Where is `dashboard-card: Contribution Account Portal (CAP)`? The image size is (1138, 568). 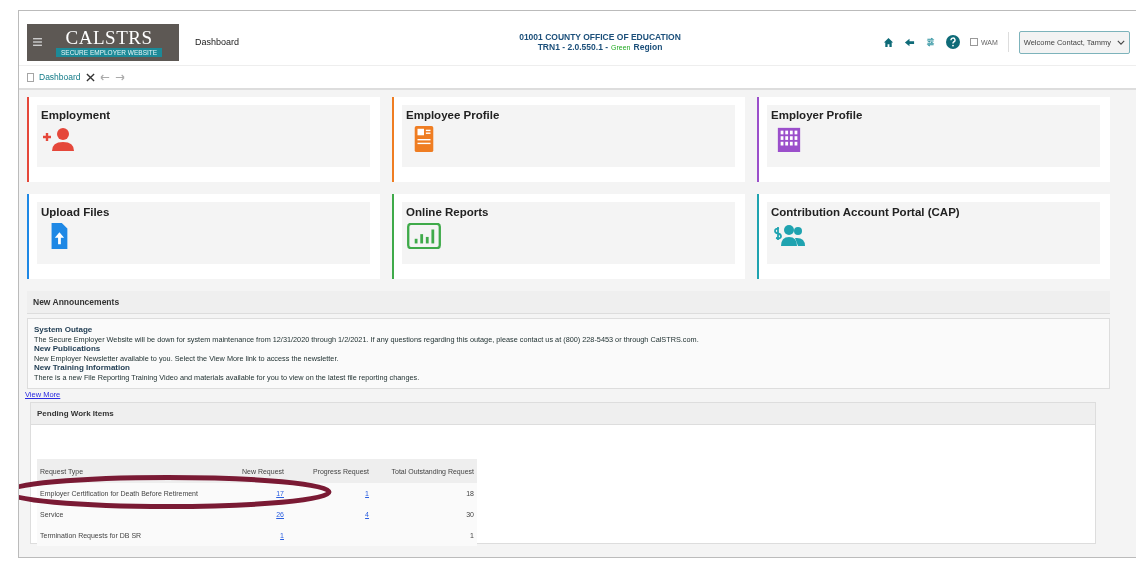 dashboard-card: Contribution Account Portal (CAP) is located at coordinates (933, 236).